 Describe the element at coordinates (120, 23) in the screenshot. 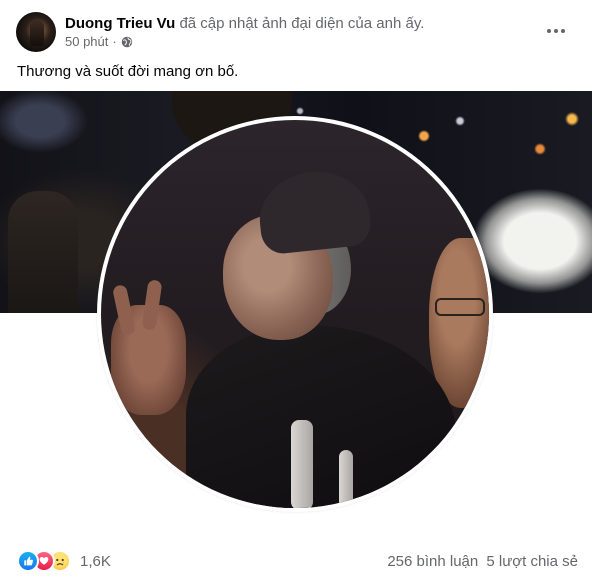

I see `author-name-link: Duong Trieu Vu` at that location.